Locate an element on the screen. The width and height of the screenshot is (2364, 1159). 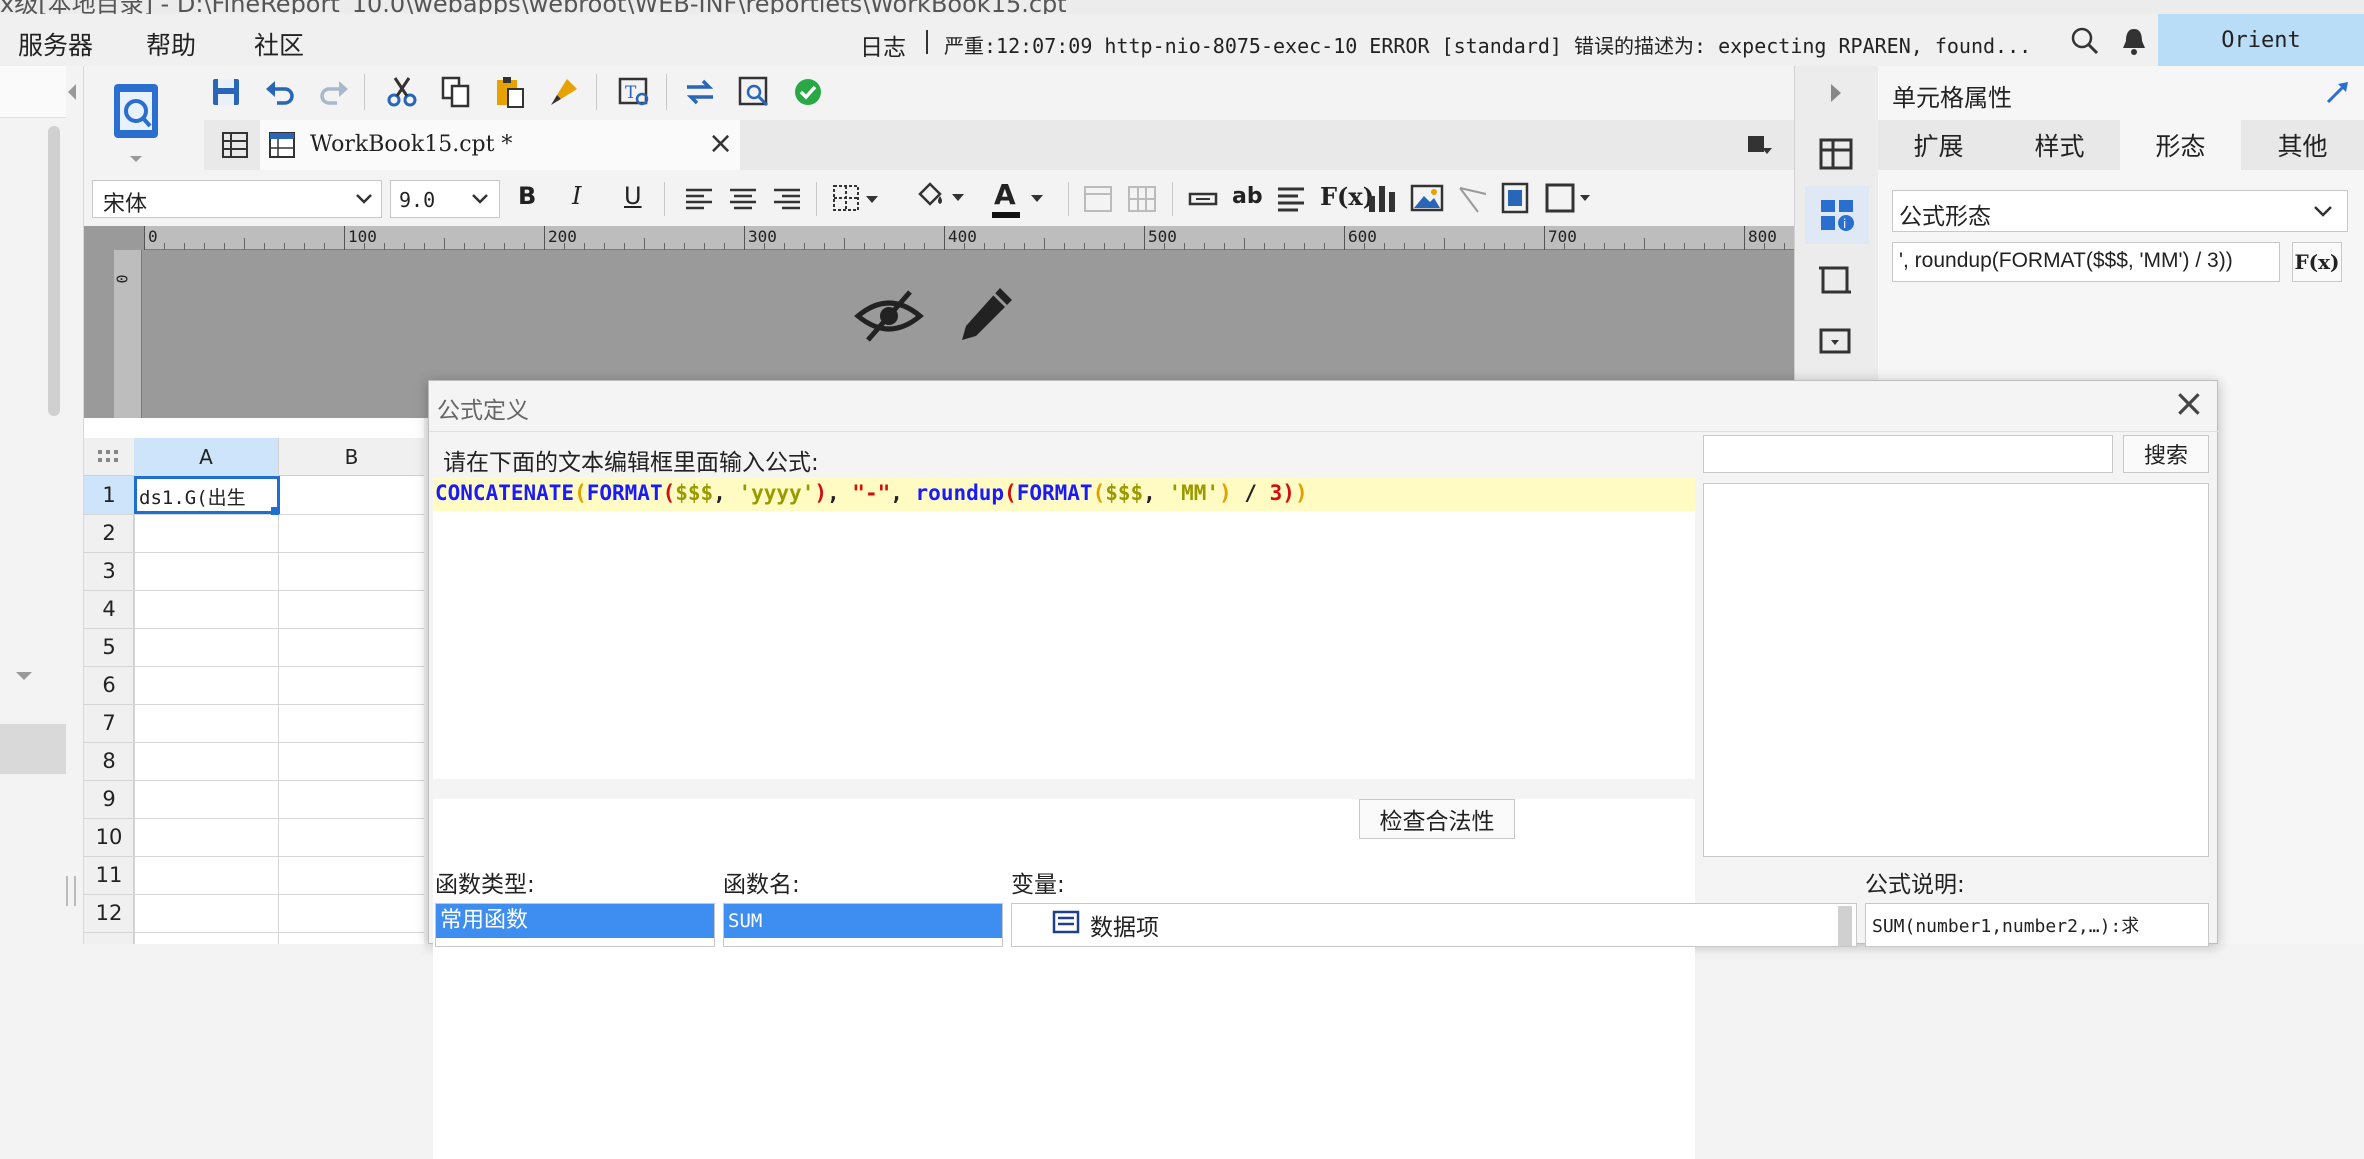
italic-button: I is located at coordinates (576, 196).